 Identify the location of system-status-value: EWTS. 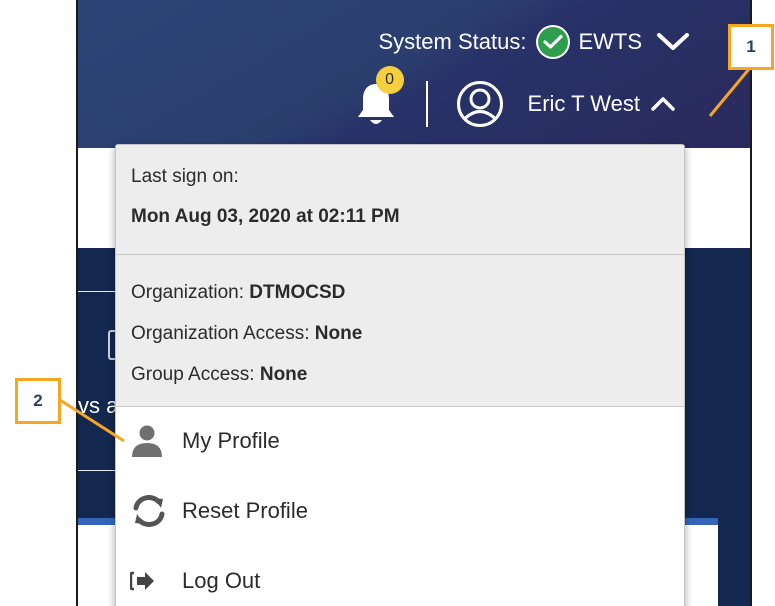
(610, 41).